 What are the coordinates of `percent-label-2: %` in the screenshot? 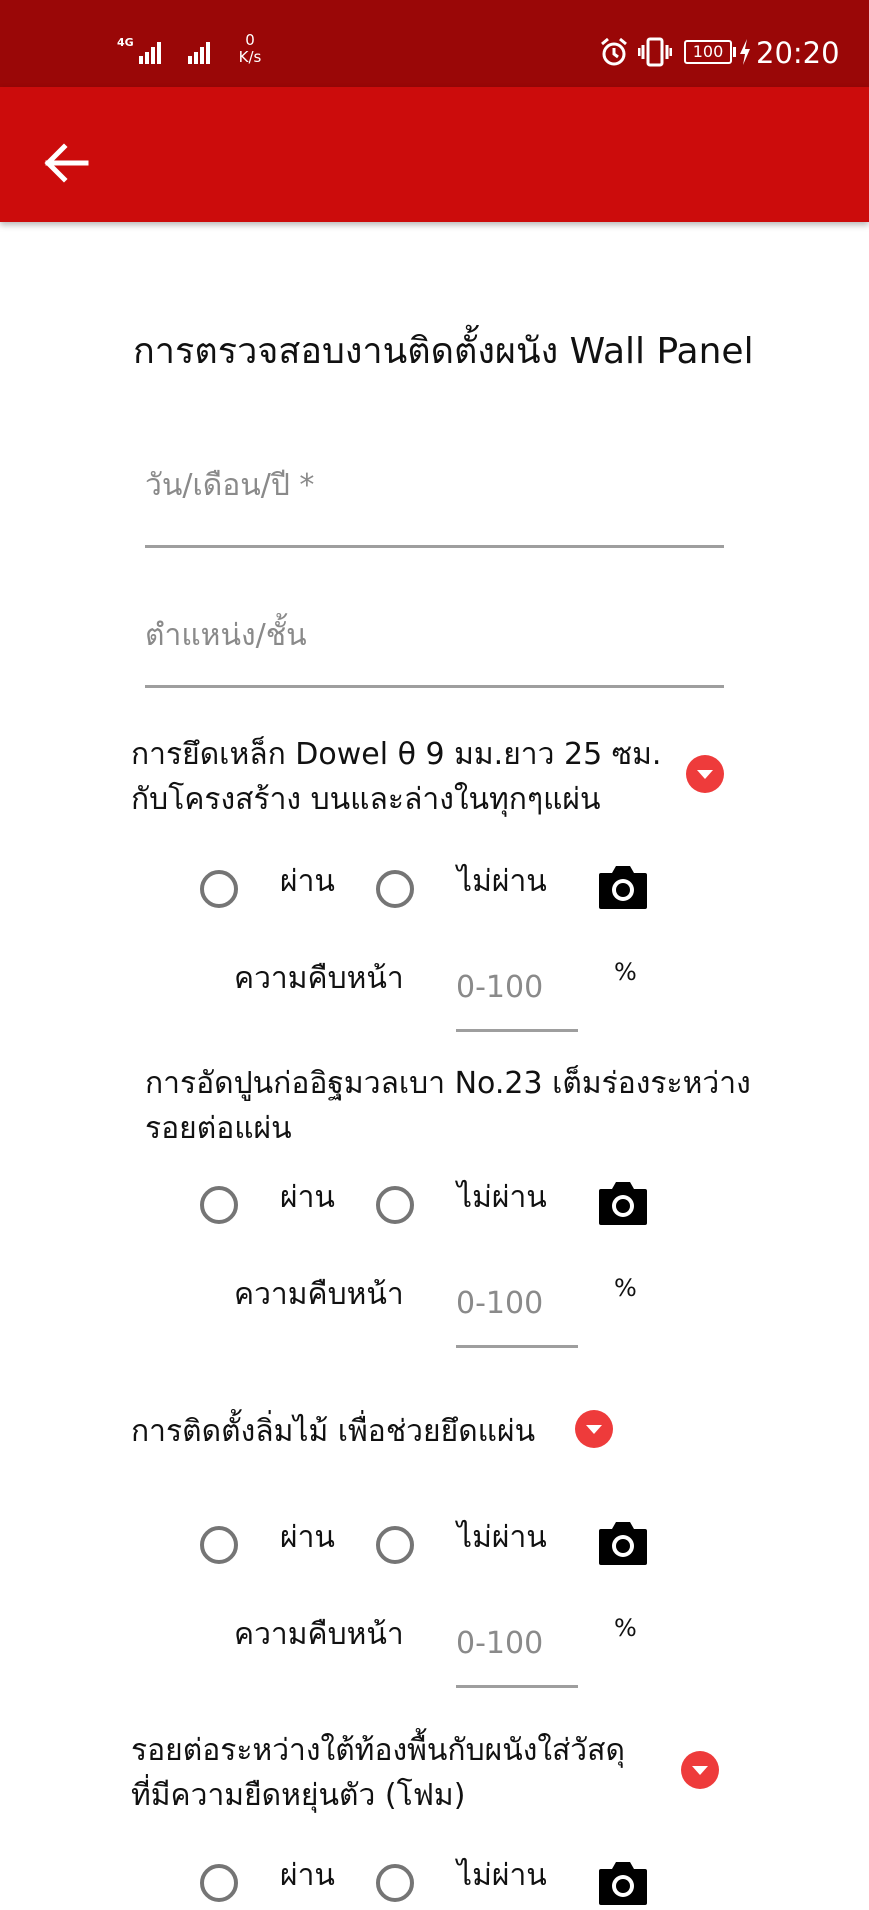 It's located at (625, 1288).